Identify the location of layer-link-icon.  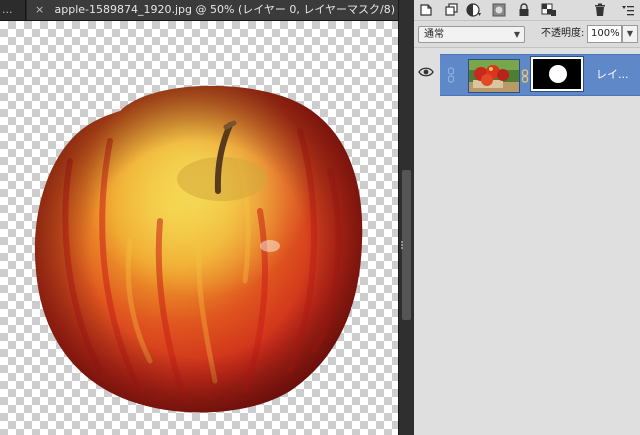
(451, 75).